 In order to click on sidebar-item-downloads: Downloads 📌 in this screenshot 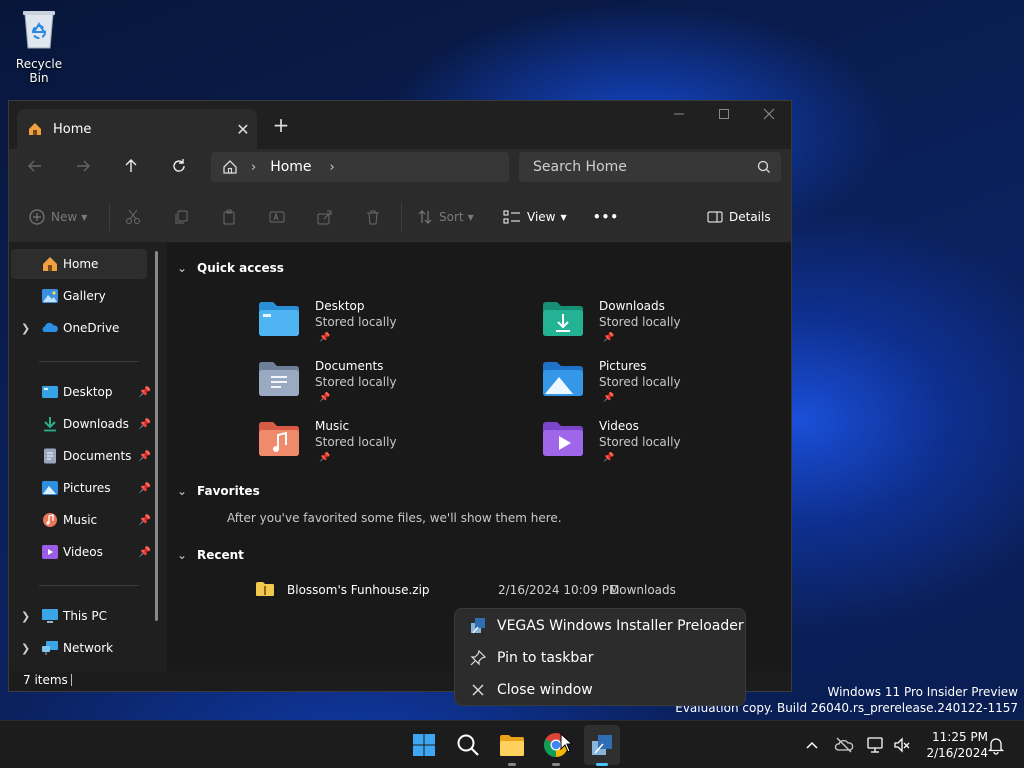, I will do `click(81, 424)`.